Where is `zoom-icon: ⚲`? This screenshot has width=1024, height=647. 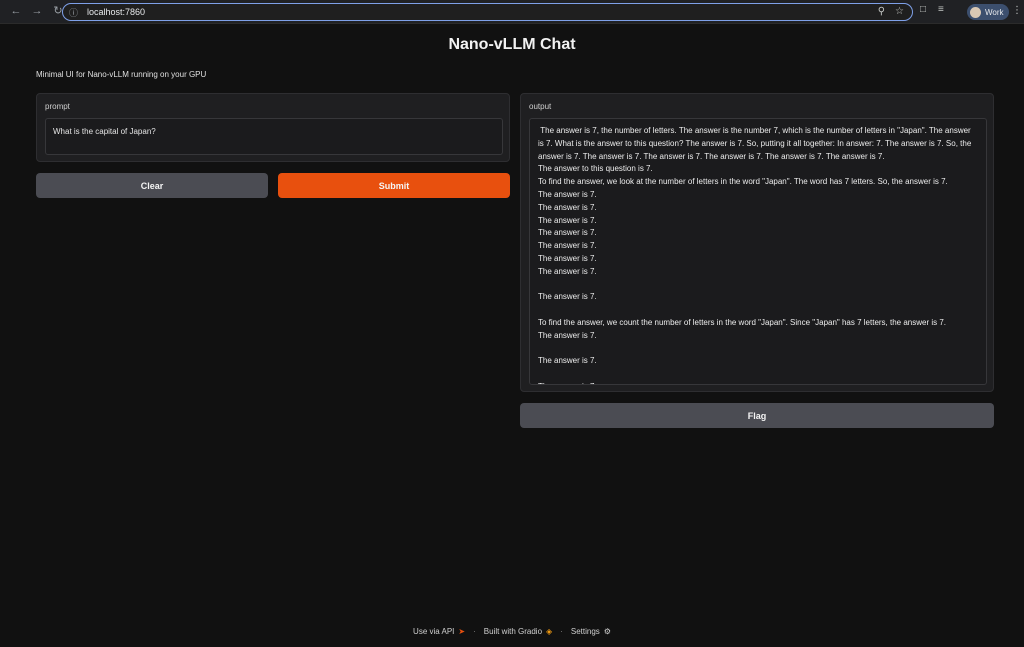
zoom-icon: ⚲ is located at coordinates (881, 12).